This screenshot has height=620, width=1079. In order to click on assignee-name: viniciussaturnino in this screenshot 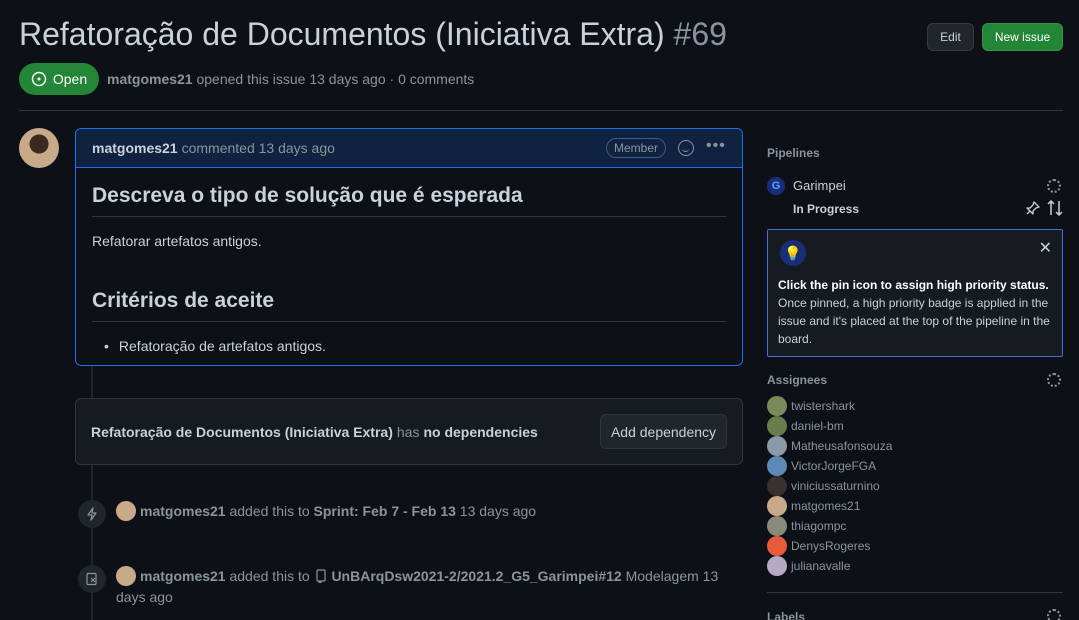, I will do `click(835, 486)`.